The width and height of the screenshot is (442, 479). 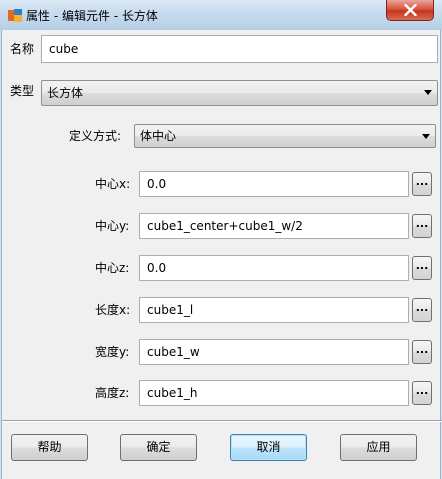 I want to click on center-y-input: cube1_center+cube1_w/2, so click(x=274, y=226).